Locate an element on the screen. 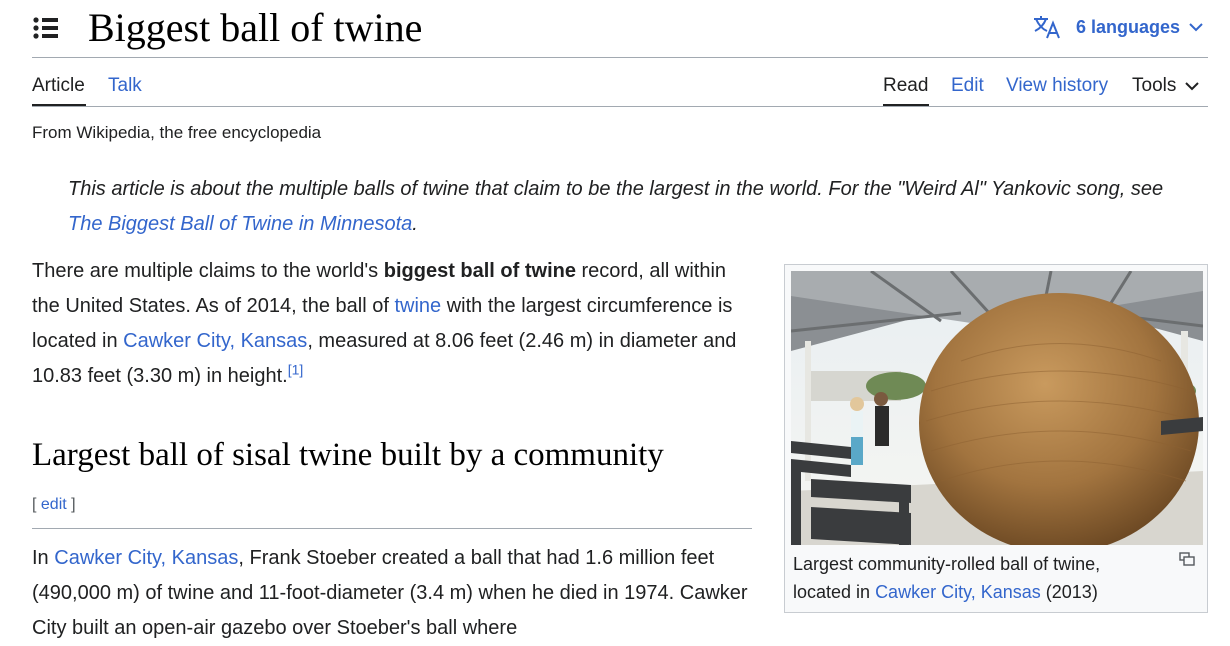 Image resolution: width=1230 pixels, height=646 pixels. twine-ball-photo is located at coordinates (997, 408).